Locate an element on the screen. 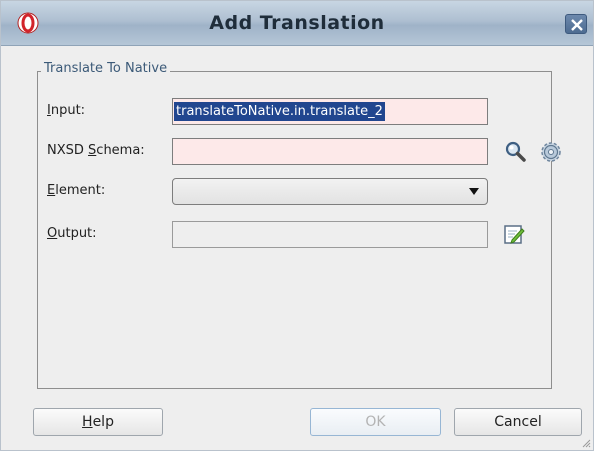  element-dropdown is located at coordinates (330, 191).